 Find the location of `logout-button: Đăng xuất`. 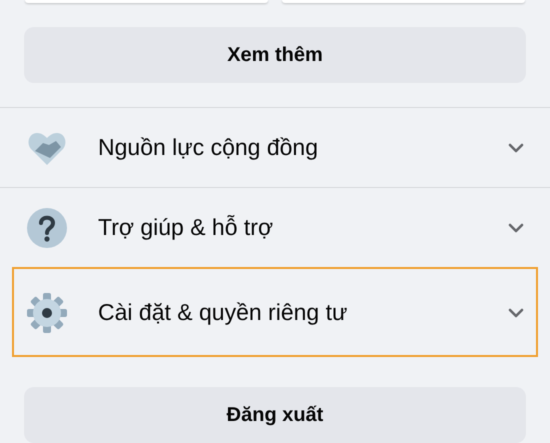

logout-button: Đăng xuất is located at coordinates (275, 415).